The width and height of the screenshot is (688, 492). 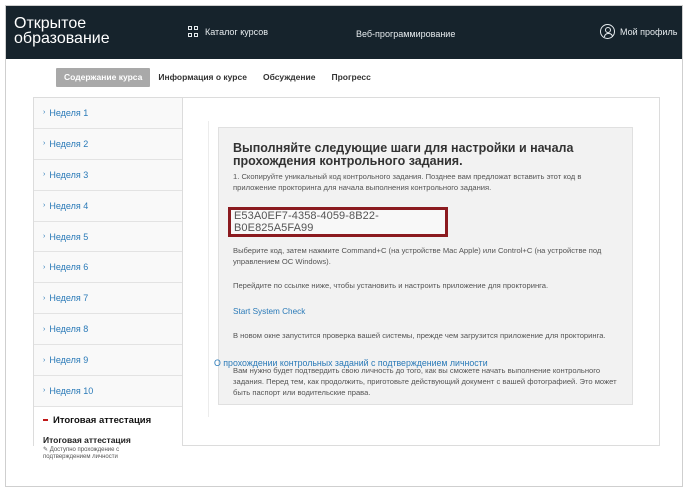 What do you see at coordinates (69, 360) in the screenshot?
I see `week-label: Неделя 9` at bounding box center [69, 360].